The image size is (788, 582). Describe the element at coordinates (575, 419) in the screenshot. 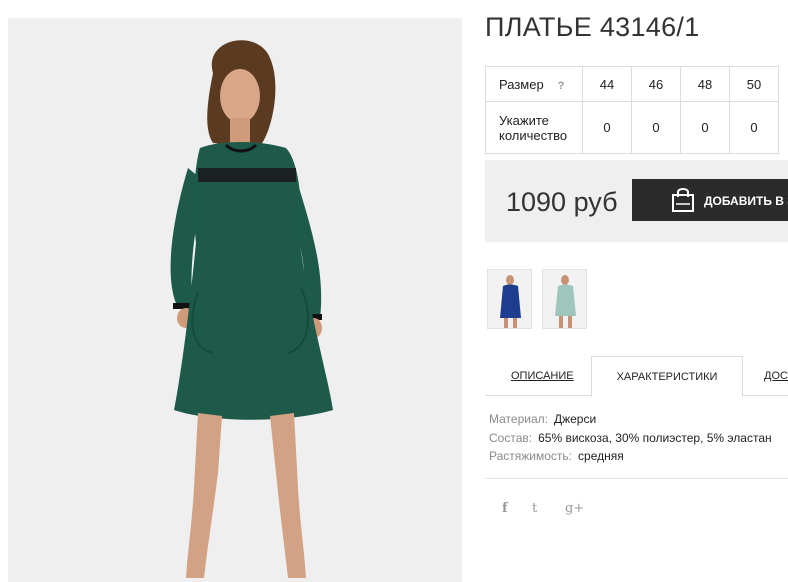

I see `material-value: Джерси` at that location.